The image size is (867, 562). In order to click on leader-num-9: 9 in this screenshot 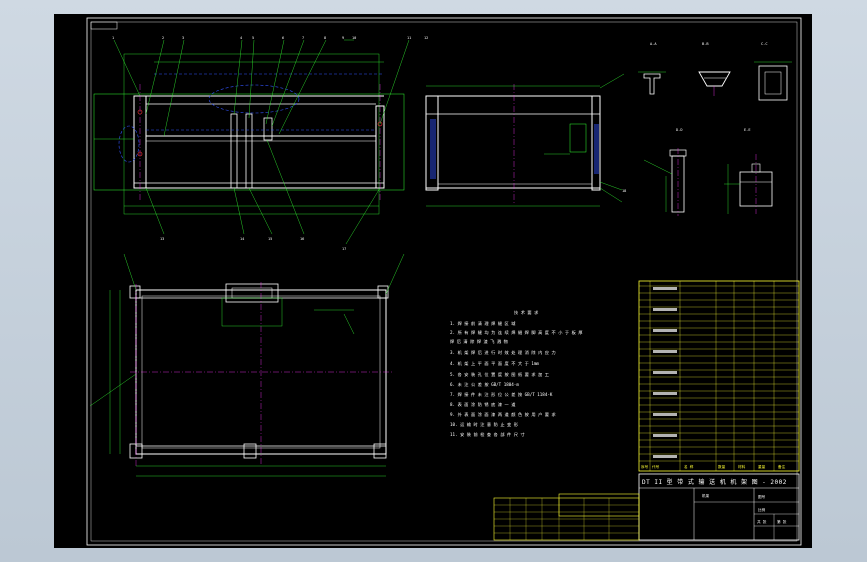, I will do `click(343, 38)`.